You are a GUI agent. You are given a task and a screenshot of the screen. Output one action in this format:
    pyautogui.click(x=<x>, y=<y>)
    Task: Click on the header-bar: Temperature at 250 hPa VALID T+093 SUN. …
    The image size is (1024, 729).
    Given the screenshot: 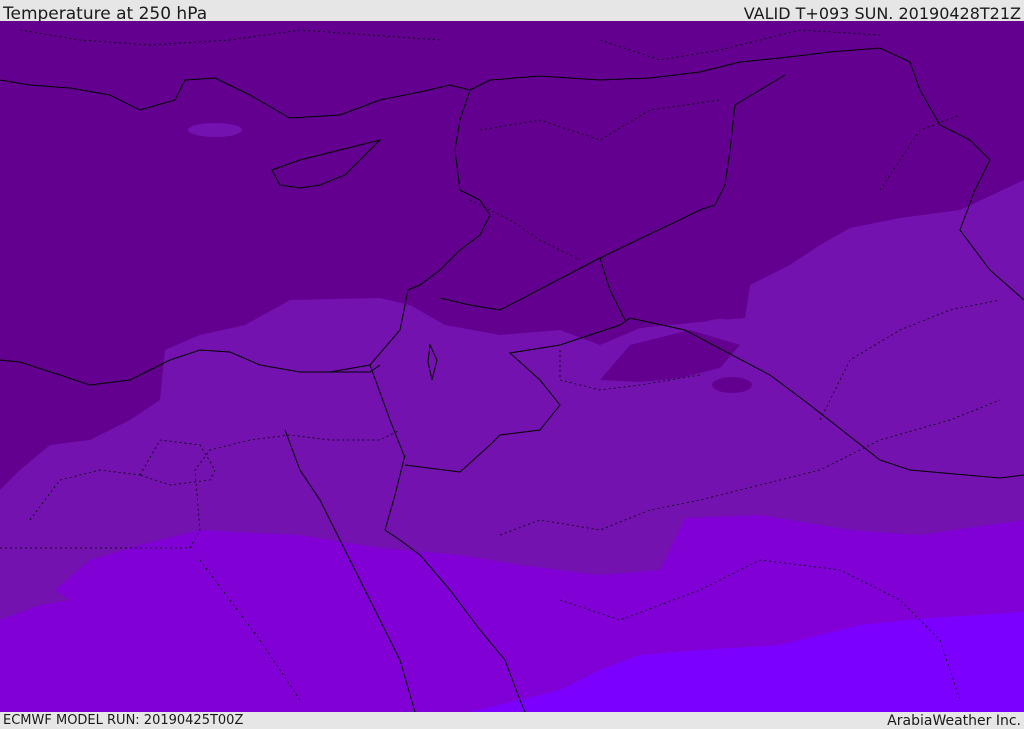 What is the action you would take?
    pyautogui.click(x=512, y=12)
    